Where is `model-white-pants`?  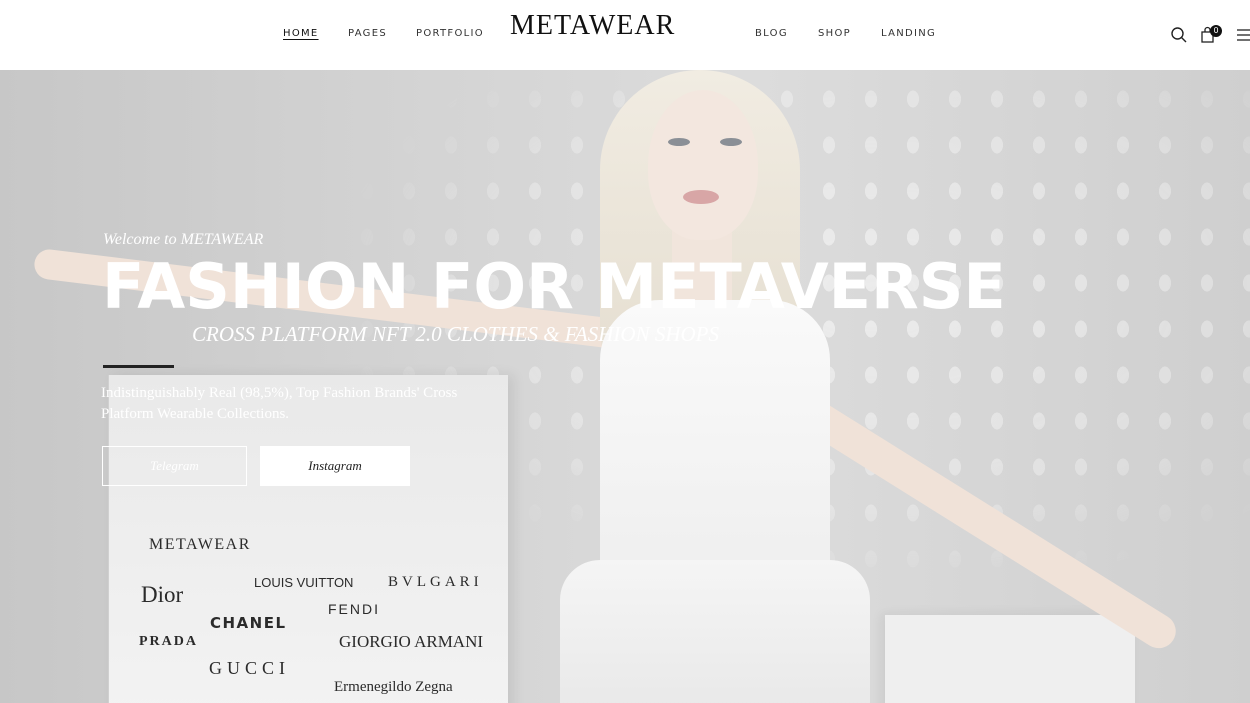
model-white-pants is located at coordinates (715, 631).